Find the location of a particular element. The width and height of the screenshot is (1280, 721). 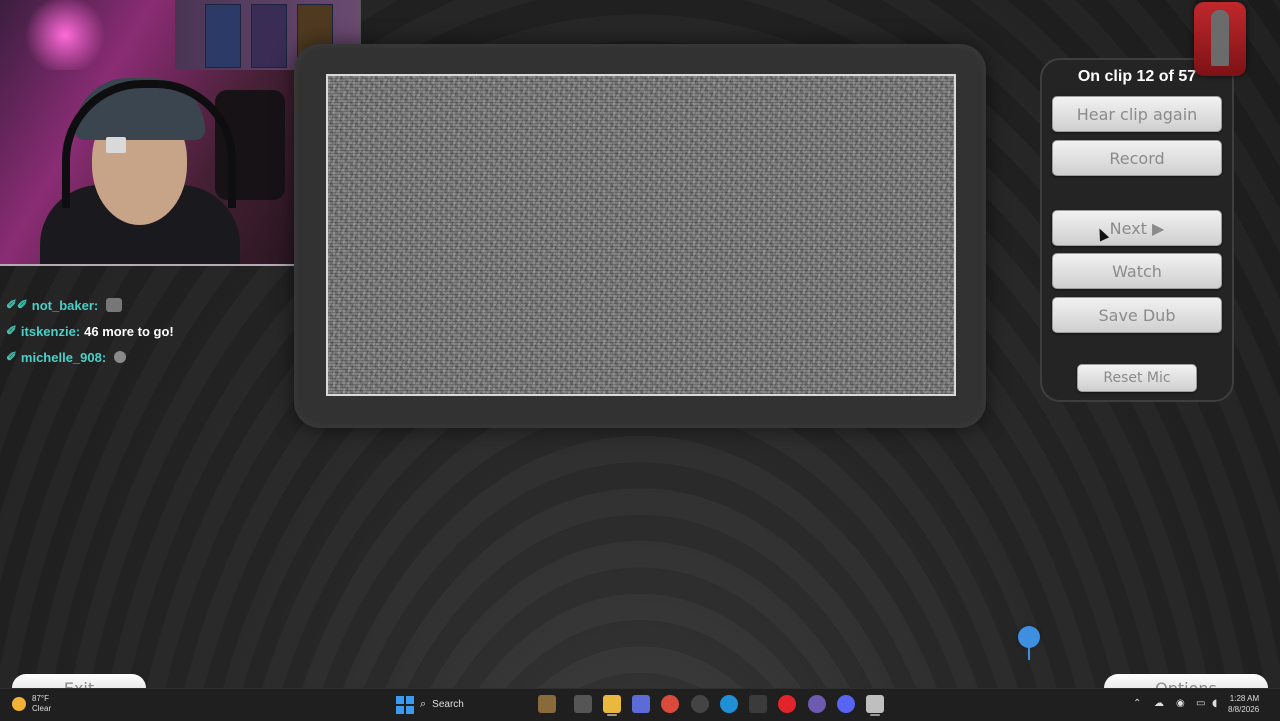

watch-button: Watch is located at coordinates (1137, 271).